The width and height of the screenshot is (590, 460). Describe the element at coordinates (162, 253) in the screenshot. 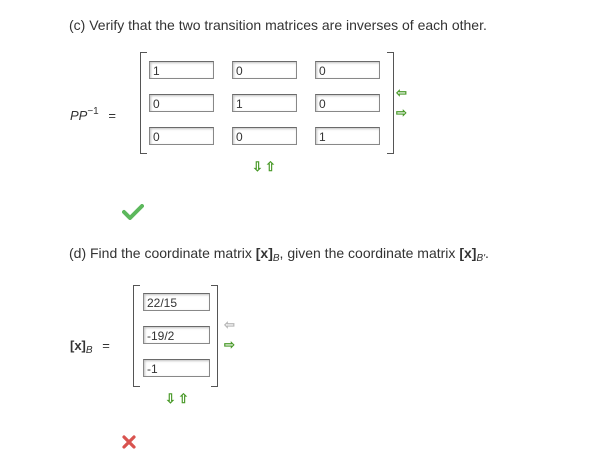

I see `part-d-prompt-start: (d) Find the coordinate matrix` at that location.